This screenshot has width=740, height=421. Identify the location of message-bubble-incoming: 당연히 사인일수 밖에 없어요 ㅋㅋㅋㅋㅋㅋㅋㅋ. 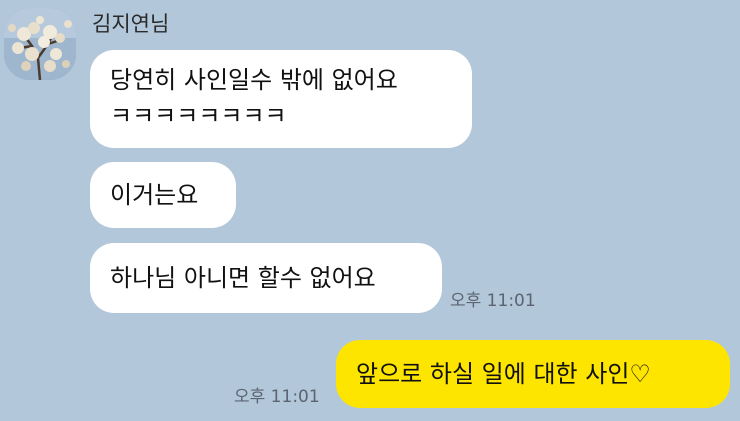
(281, 99).